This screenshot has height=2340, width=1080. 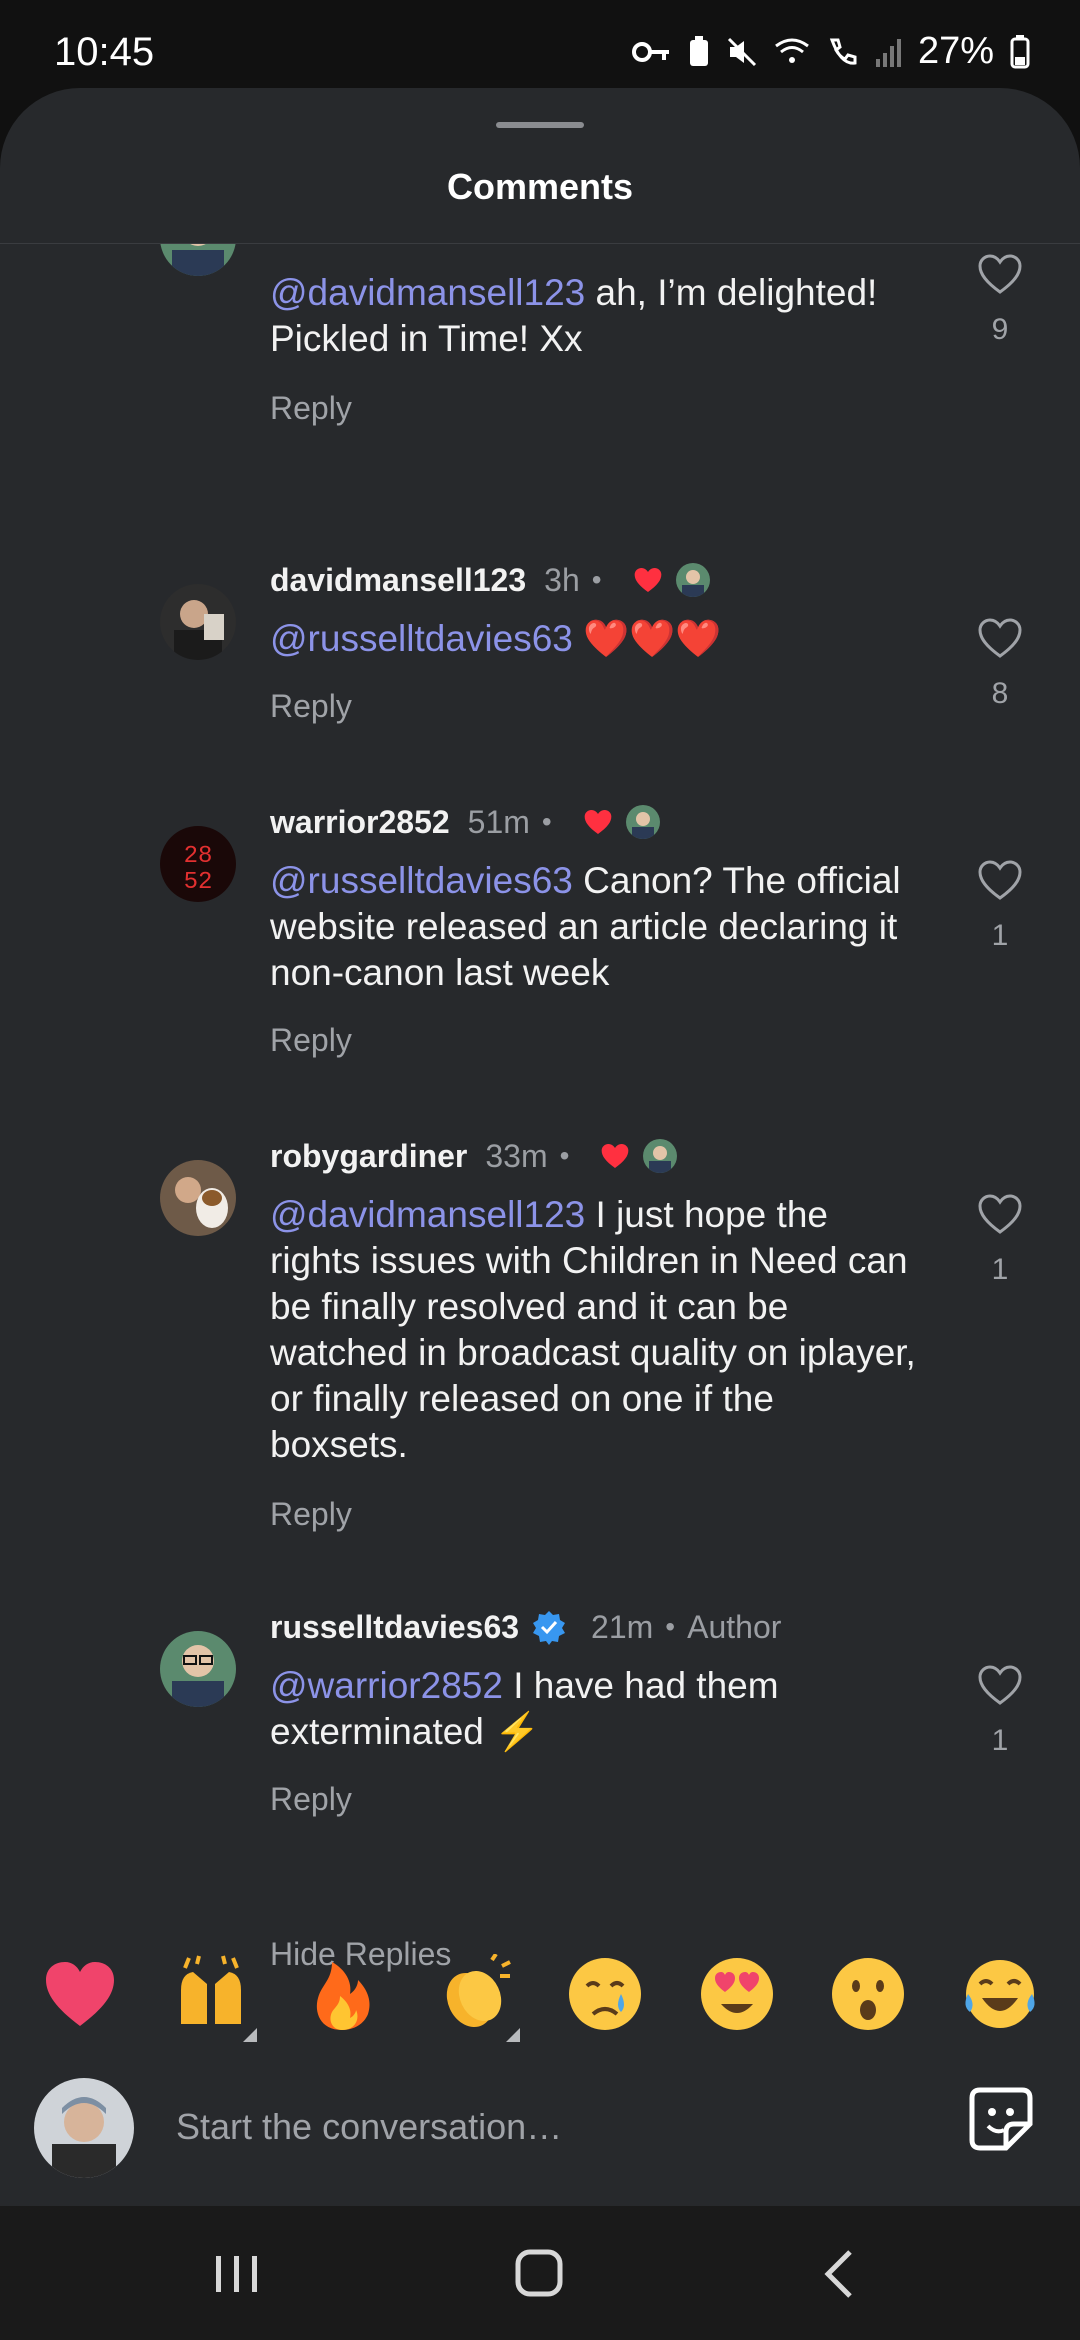 What do you see at coordinates (477, 1997) in the screenshot?
I see `clapping-hands-emoji` at bounding box center [477, 1997].